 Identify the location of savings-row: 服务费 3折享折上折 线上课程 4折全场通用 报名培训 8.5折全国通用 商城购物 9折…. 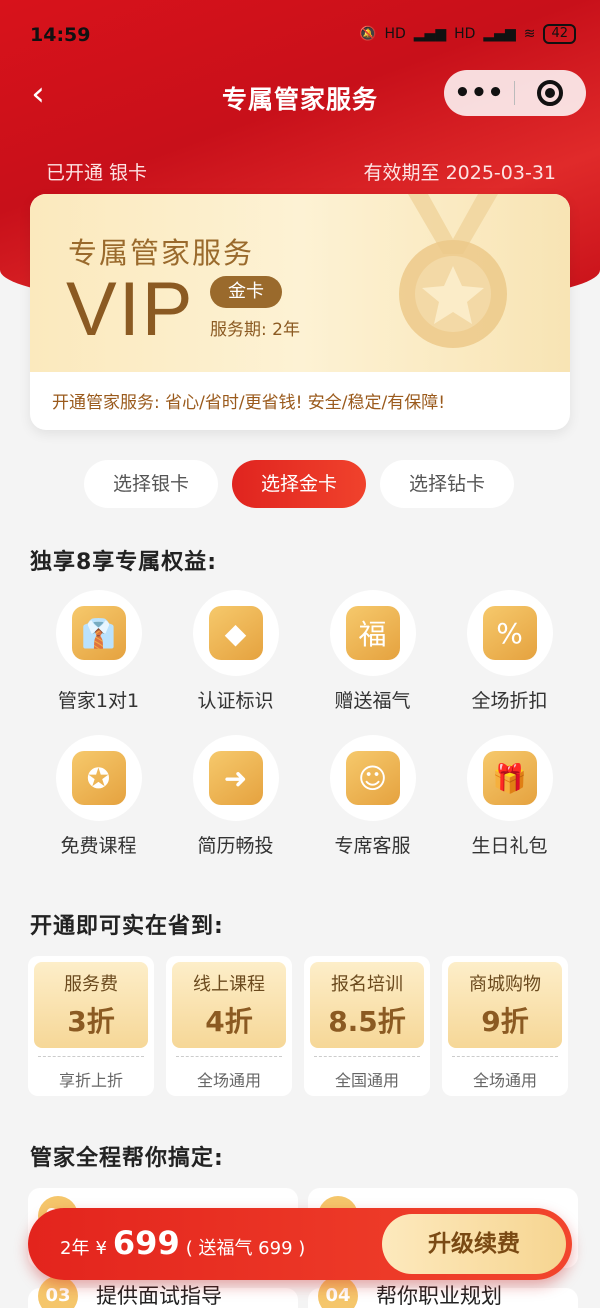
(301, 1026).